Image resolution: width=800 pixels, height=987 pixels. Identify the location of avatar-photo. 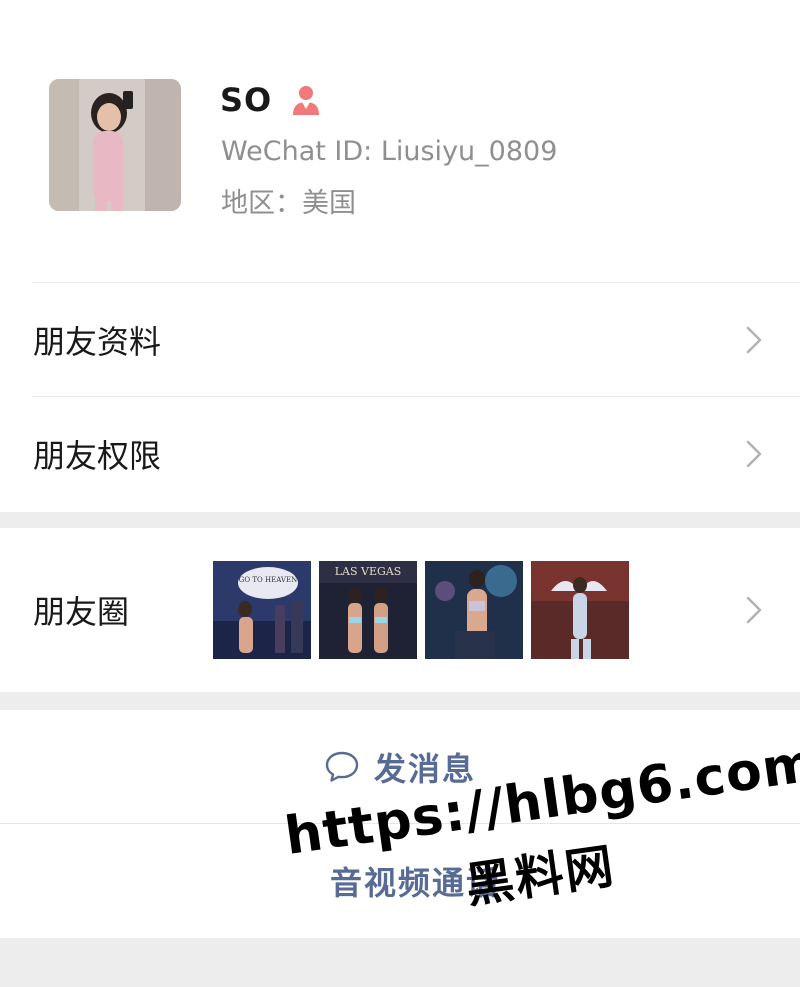
(115, 145).